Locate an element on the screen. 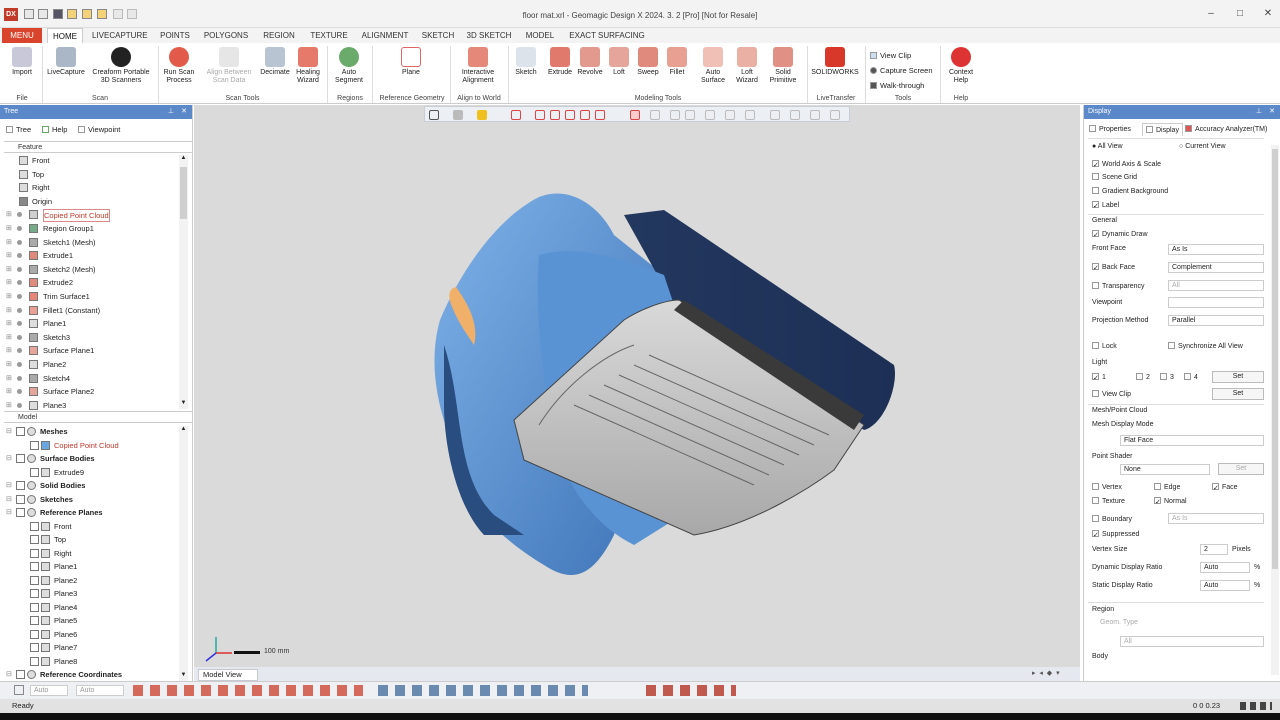 The height and width of the screenshot is (720, 1280). extrude-button: Extrude is located at coordinates (560, 62).